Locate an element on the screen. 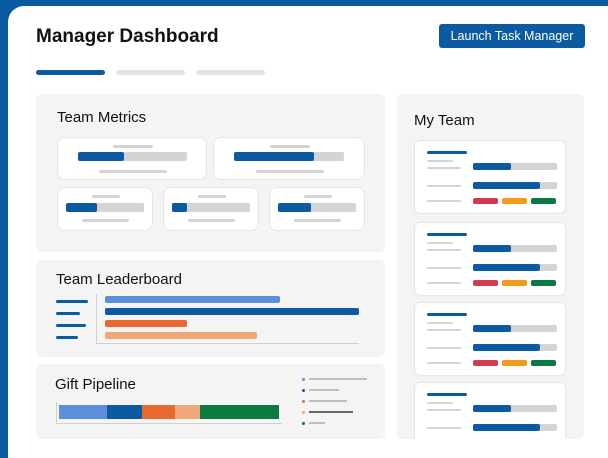 Image resolution: width=608 pixels, height=458 pixels. pipeline-legend is located at coordinates (337, 406).